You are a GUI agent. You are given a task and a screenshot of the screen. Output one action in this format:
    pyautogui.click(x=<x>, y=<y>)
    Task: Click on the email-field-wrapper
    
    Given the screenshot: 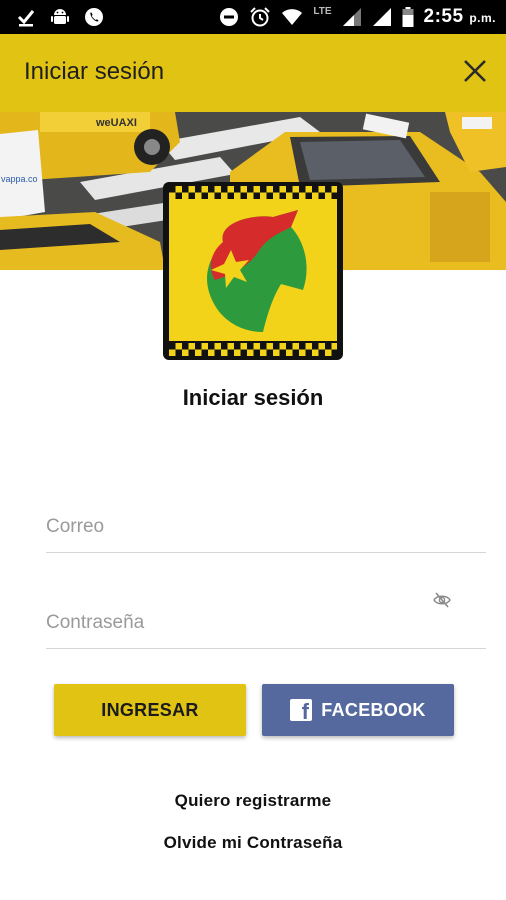 What is the action you would take?
    pyautogui.click(x=266, y=528)
    